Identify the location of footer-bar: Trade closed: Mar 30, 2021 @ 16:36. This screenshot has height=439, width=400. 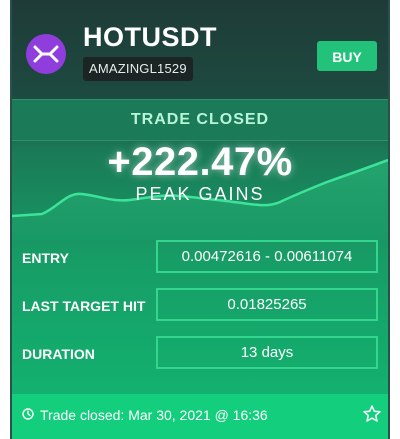
(200, 416).